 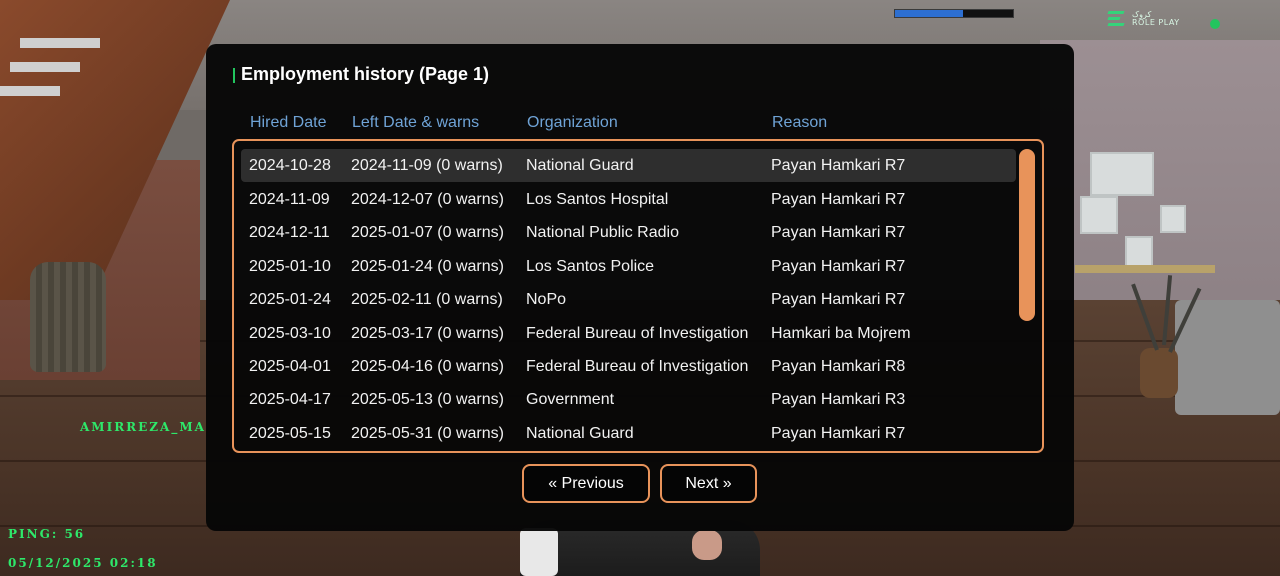 What do you see at coordinates (708, 483) in the screenshot?
I see `next-page-button: Next »` at bounding box center [708, 483].